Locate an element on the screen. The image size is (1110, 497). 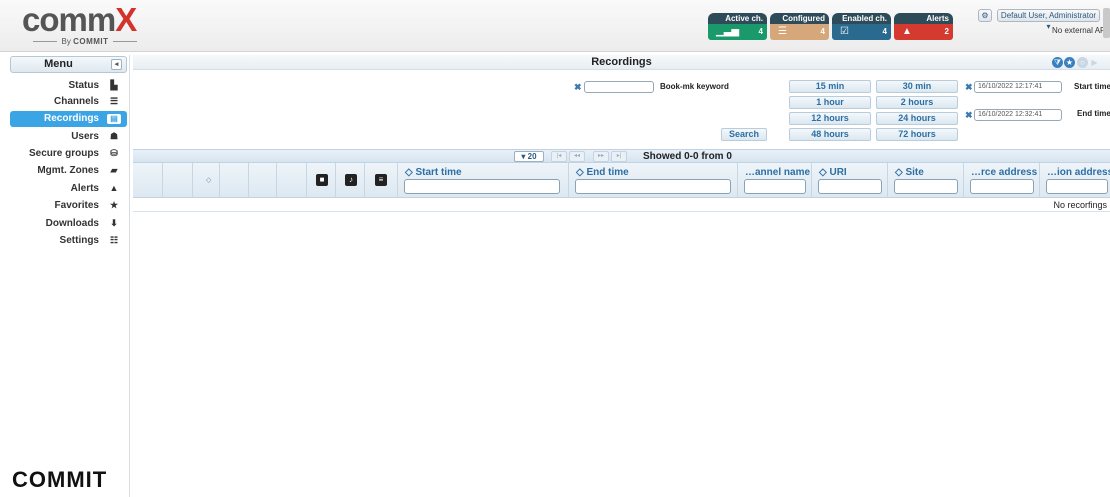
column-site: ◇ Site is located at coordinates (926, 180).